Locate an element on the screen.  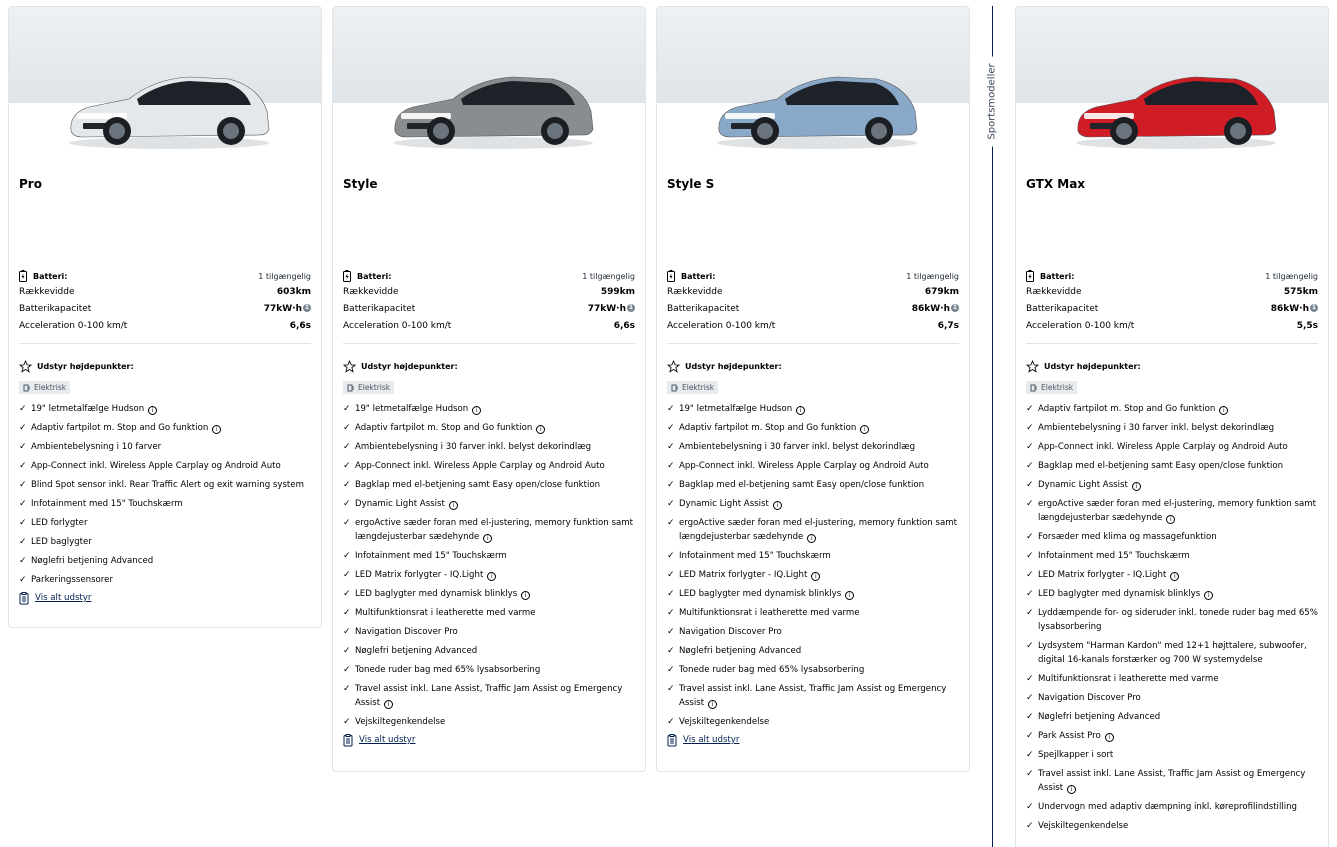
range-row: Rækkevidde 599km is located at coordinates (489, 291).